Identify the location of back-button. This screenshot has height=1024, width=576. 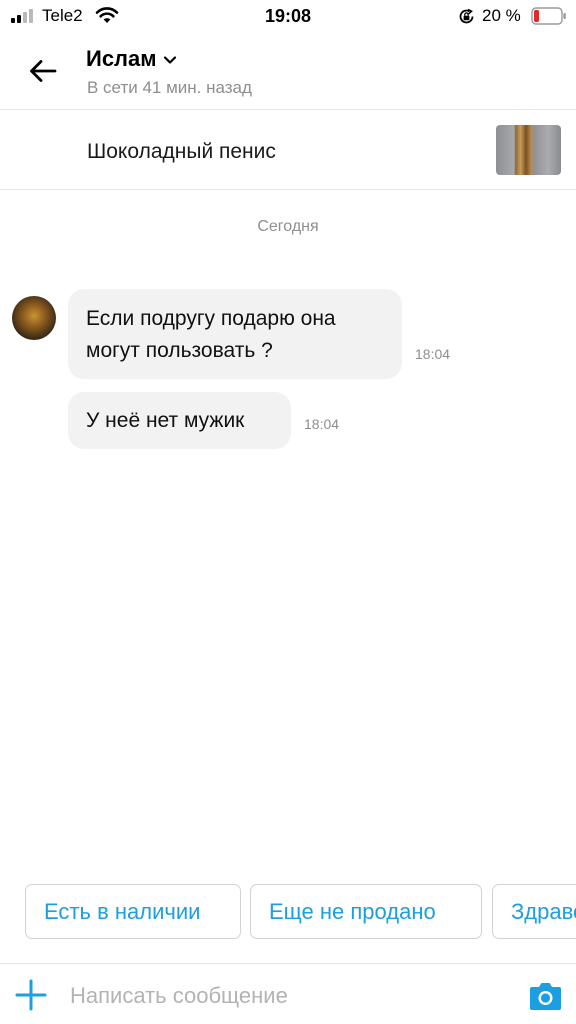
(43, 71).